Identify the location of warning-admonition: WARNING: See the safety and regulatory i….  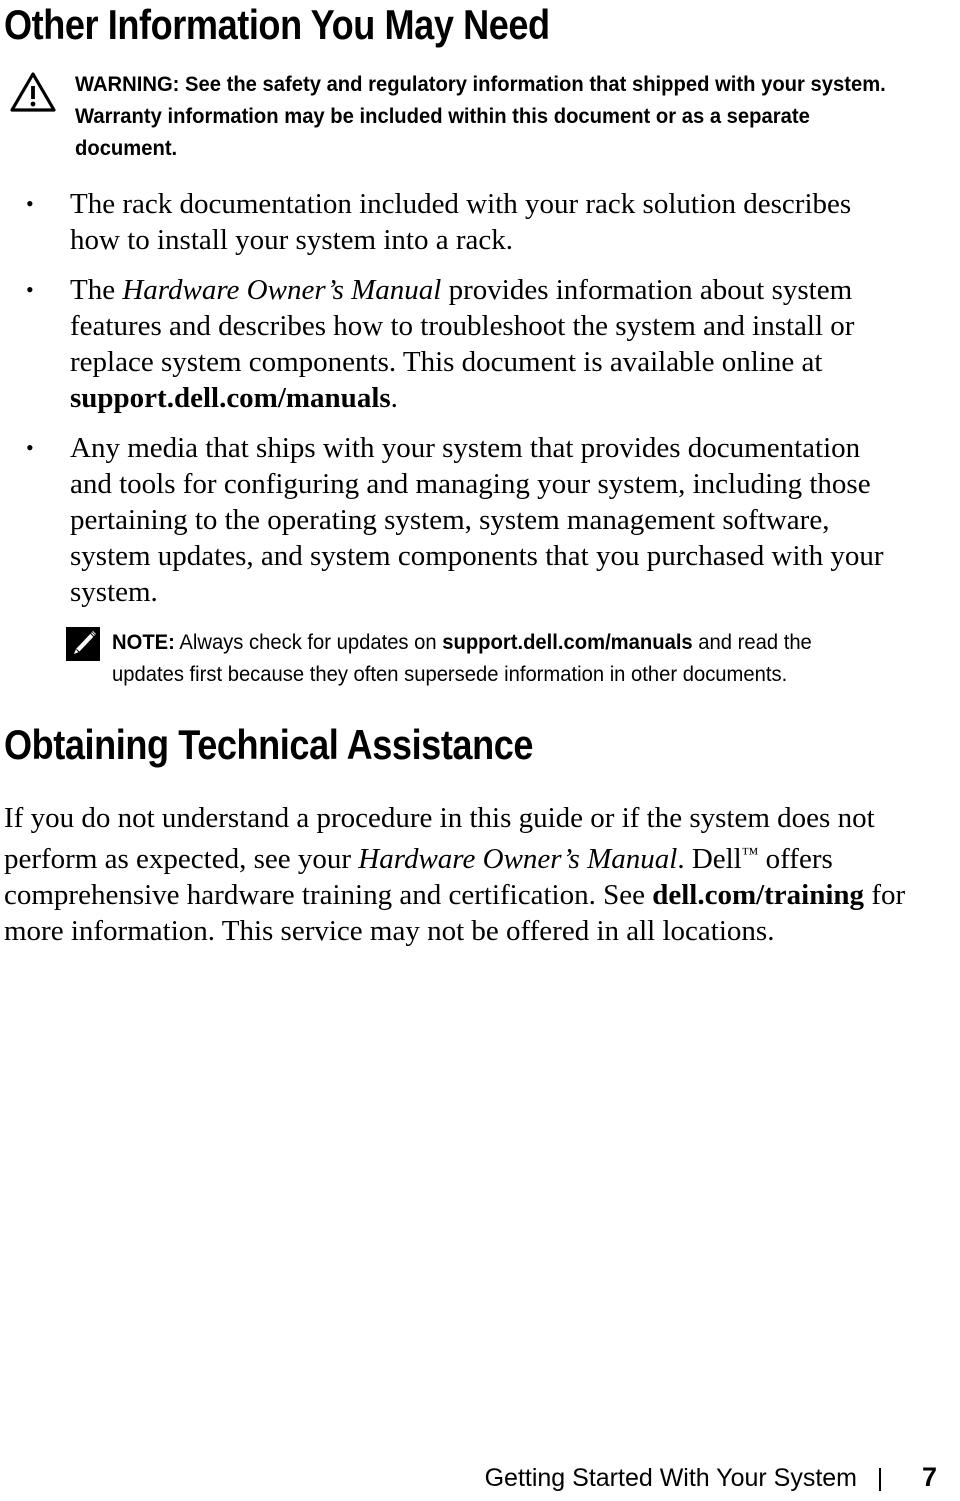
(488, 116).